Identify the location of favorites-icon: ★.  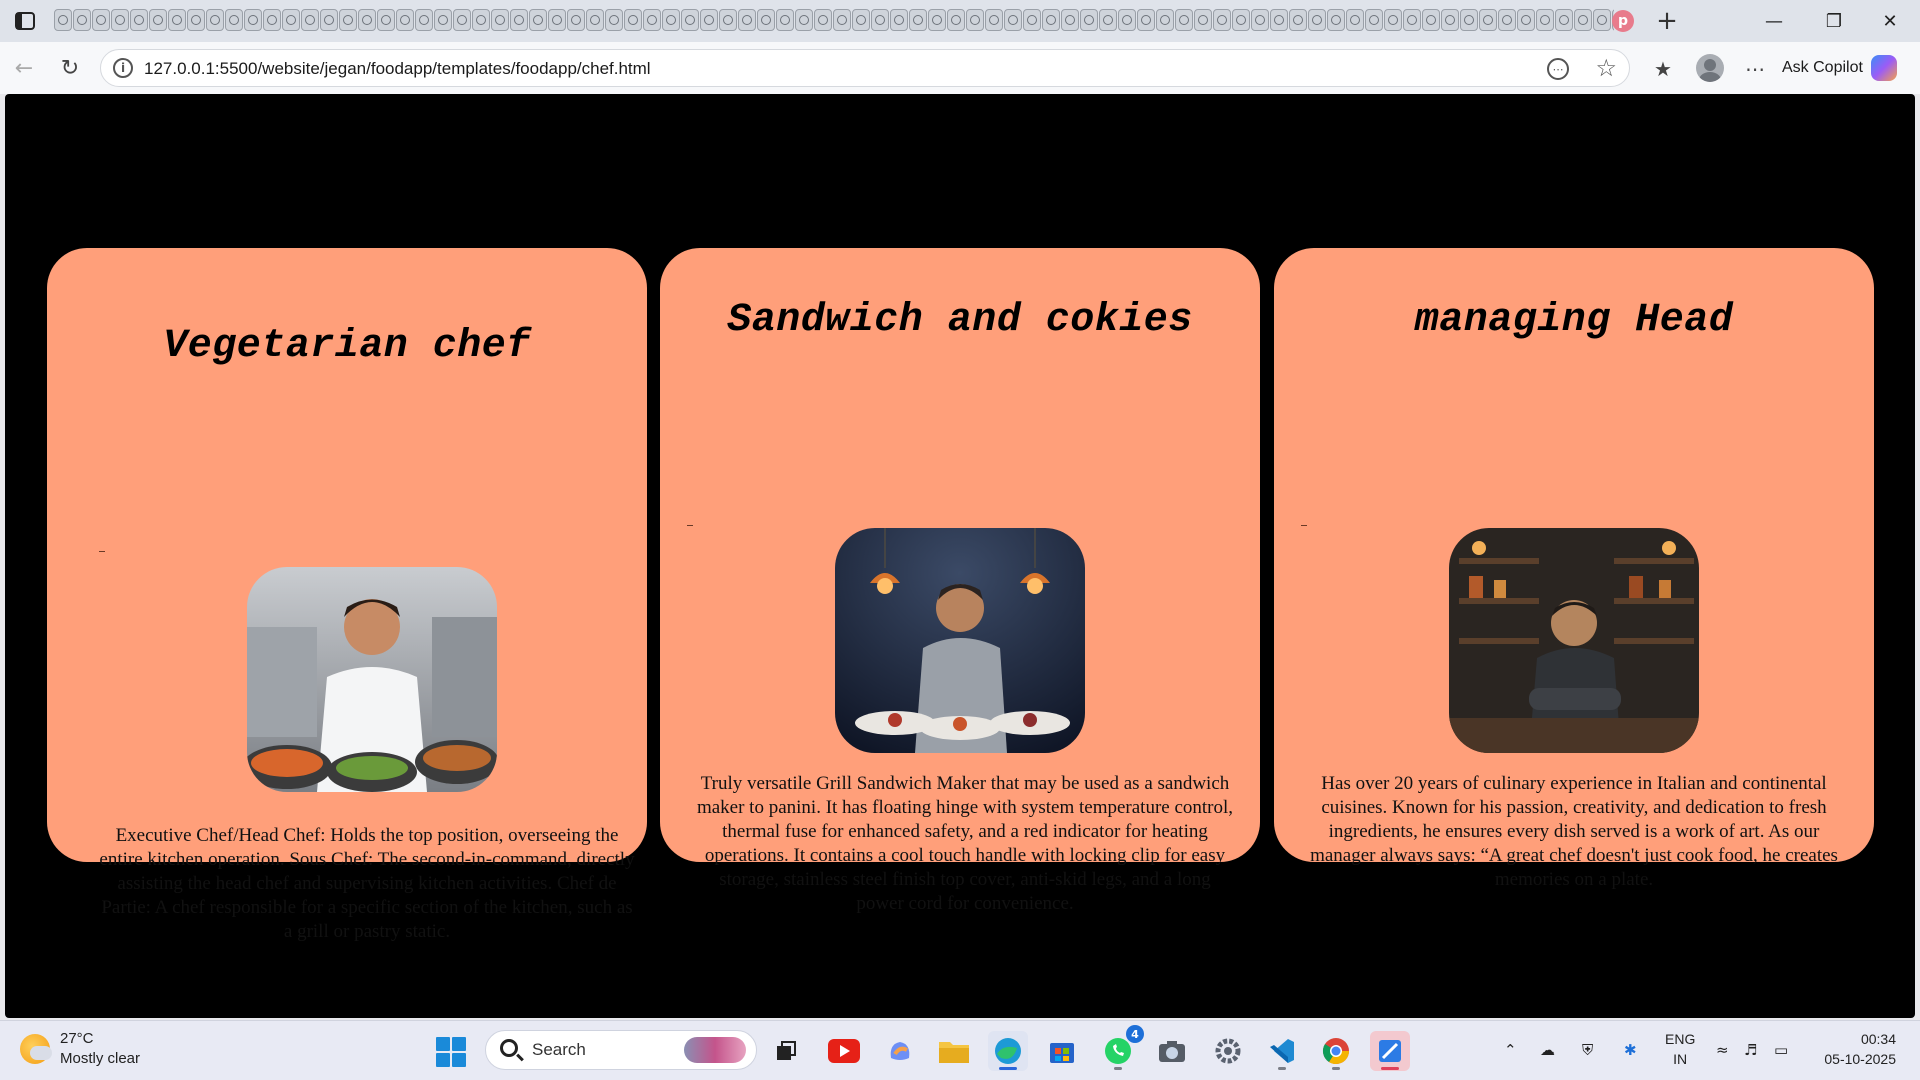
(1663, 69).